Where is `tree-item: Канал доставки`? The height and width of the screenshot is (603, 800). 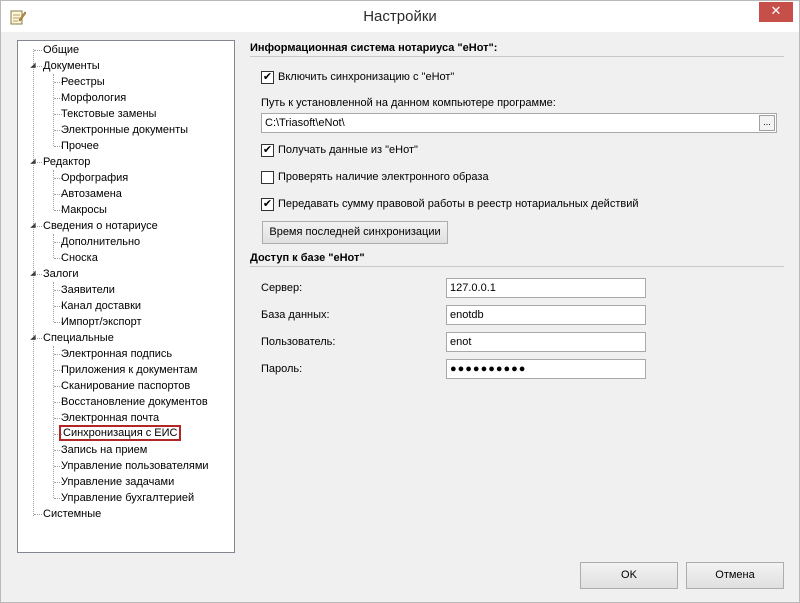 tree-item: Канал доставки is located at coordinates (101, 306).